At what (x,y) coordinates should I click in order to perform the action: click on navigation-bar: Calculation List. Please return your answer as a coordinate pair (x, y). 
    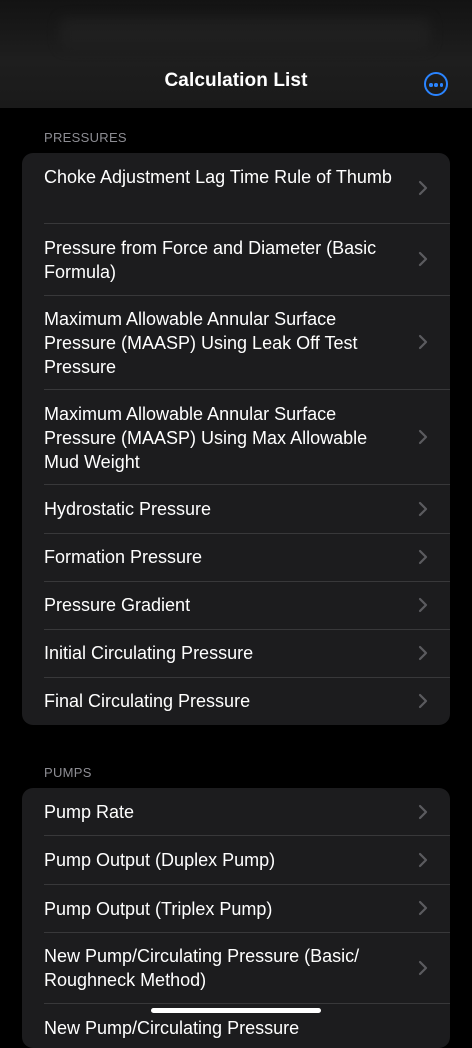
    Looking at the image, I should click on (236, 54).